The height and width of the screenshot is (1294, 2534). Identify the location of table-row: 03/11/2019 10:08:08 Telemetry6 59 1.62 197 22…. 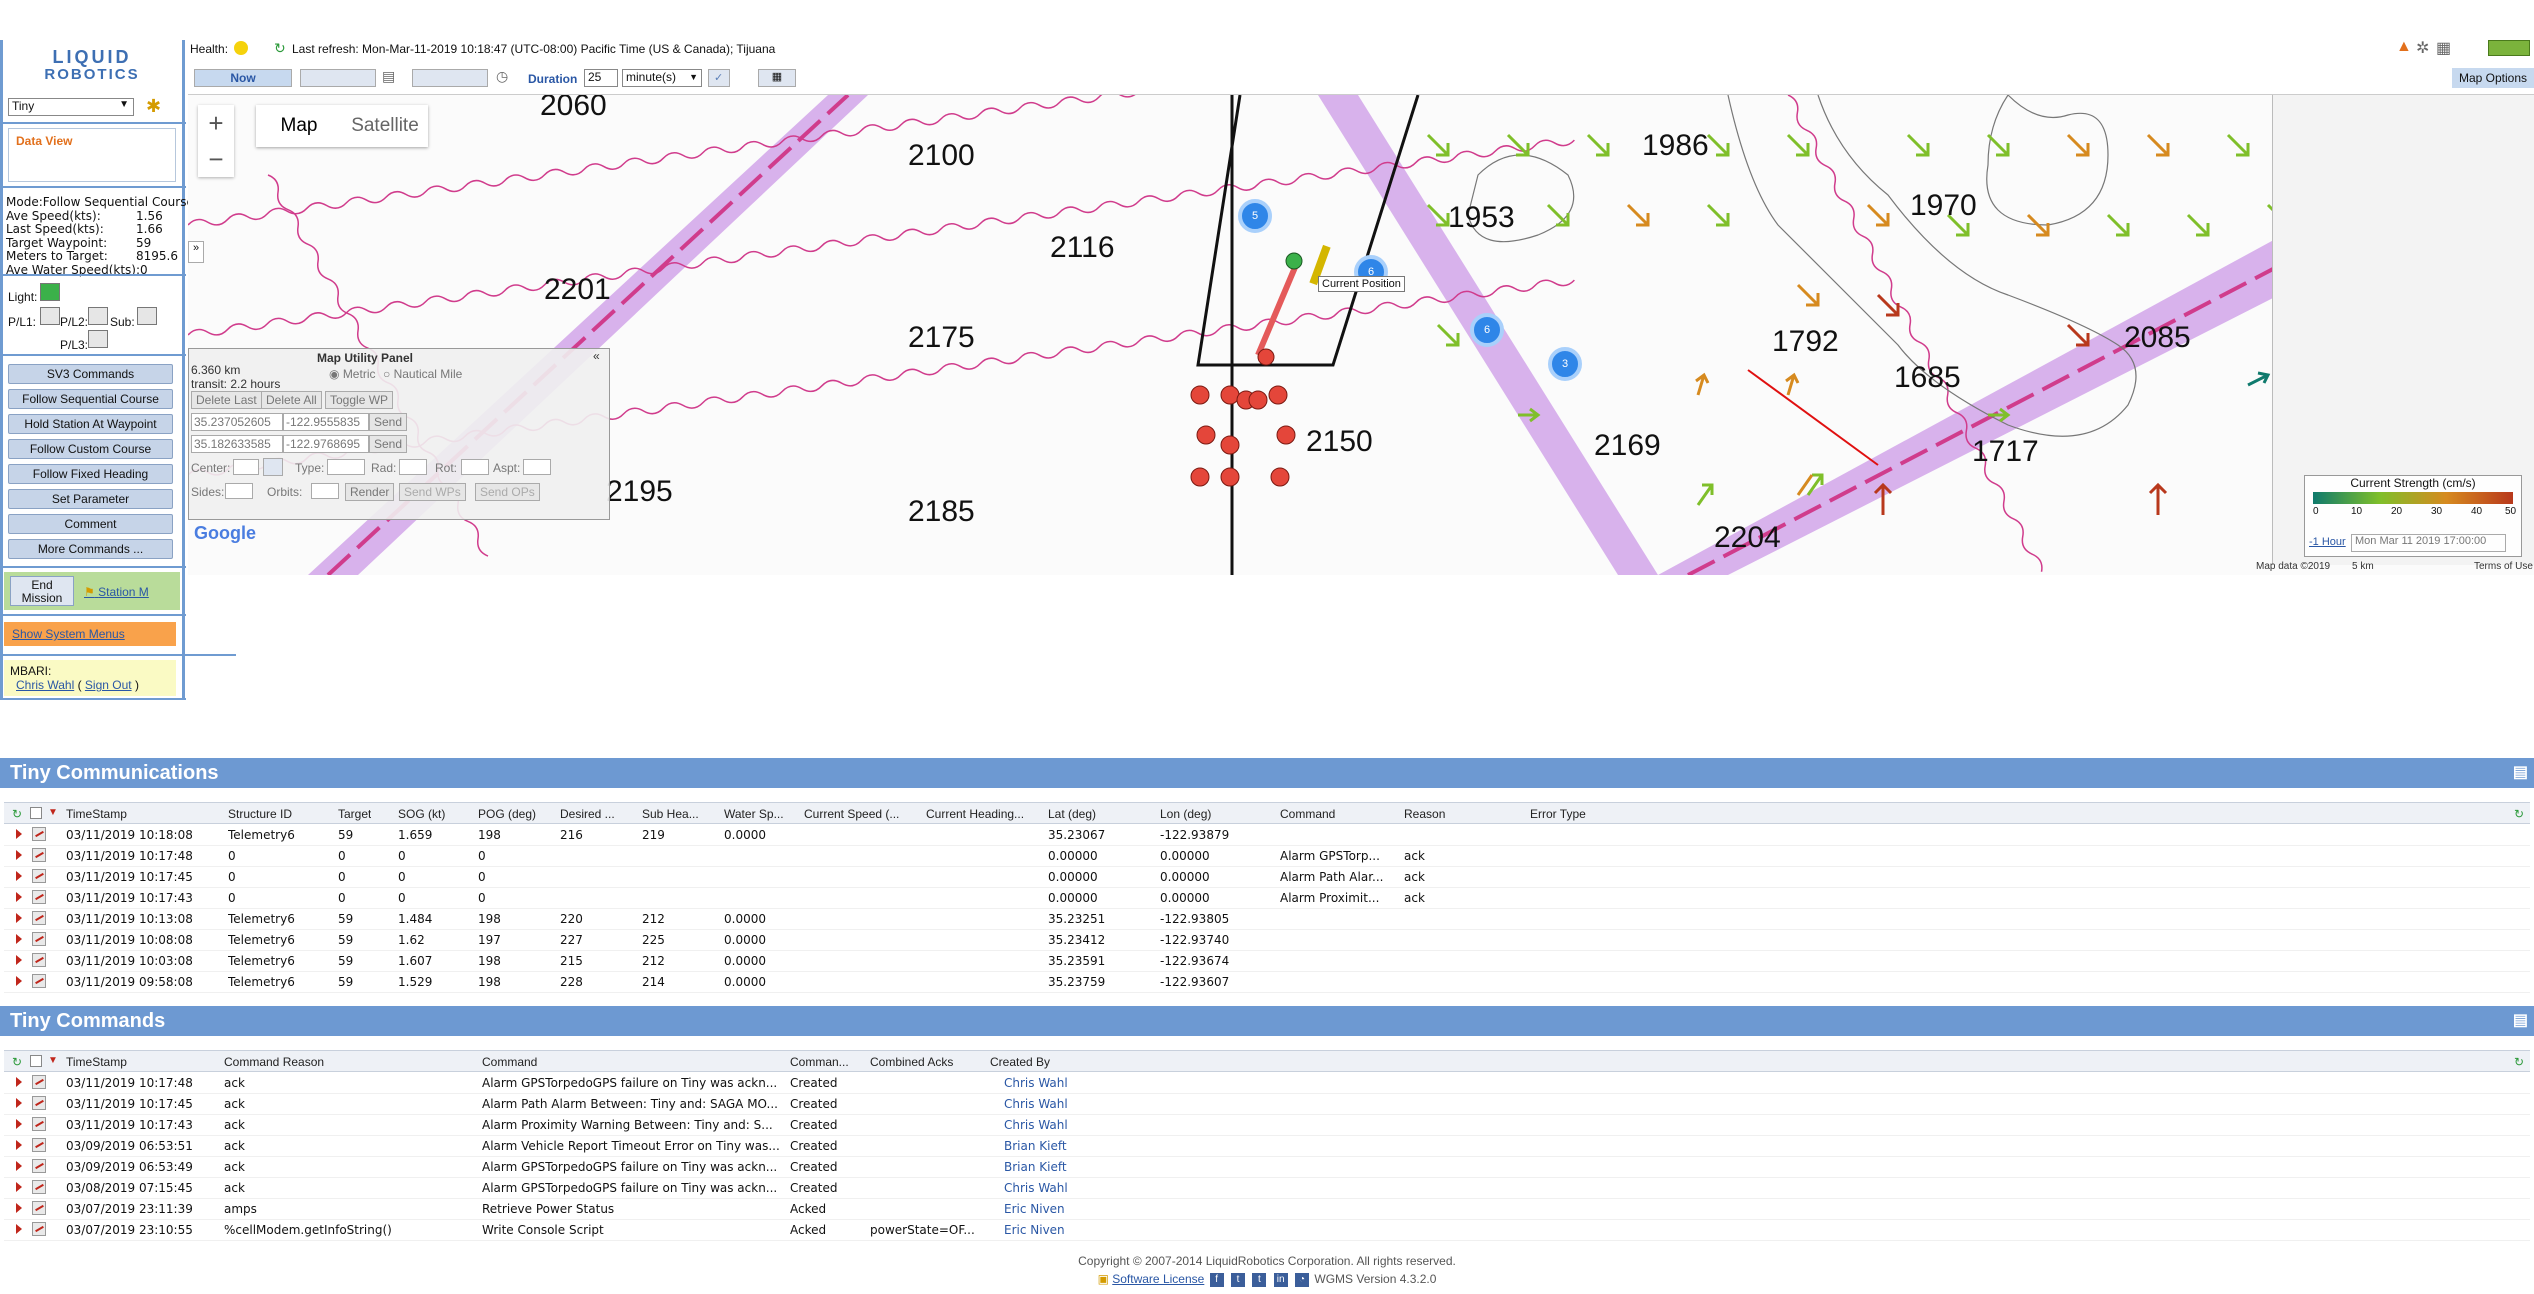
(1267, 940).